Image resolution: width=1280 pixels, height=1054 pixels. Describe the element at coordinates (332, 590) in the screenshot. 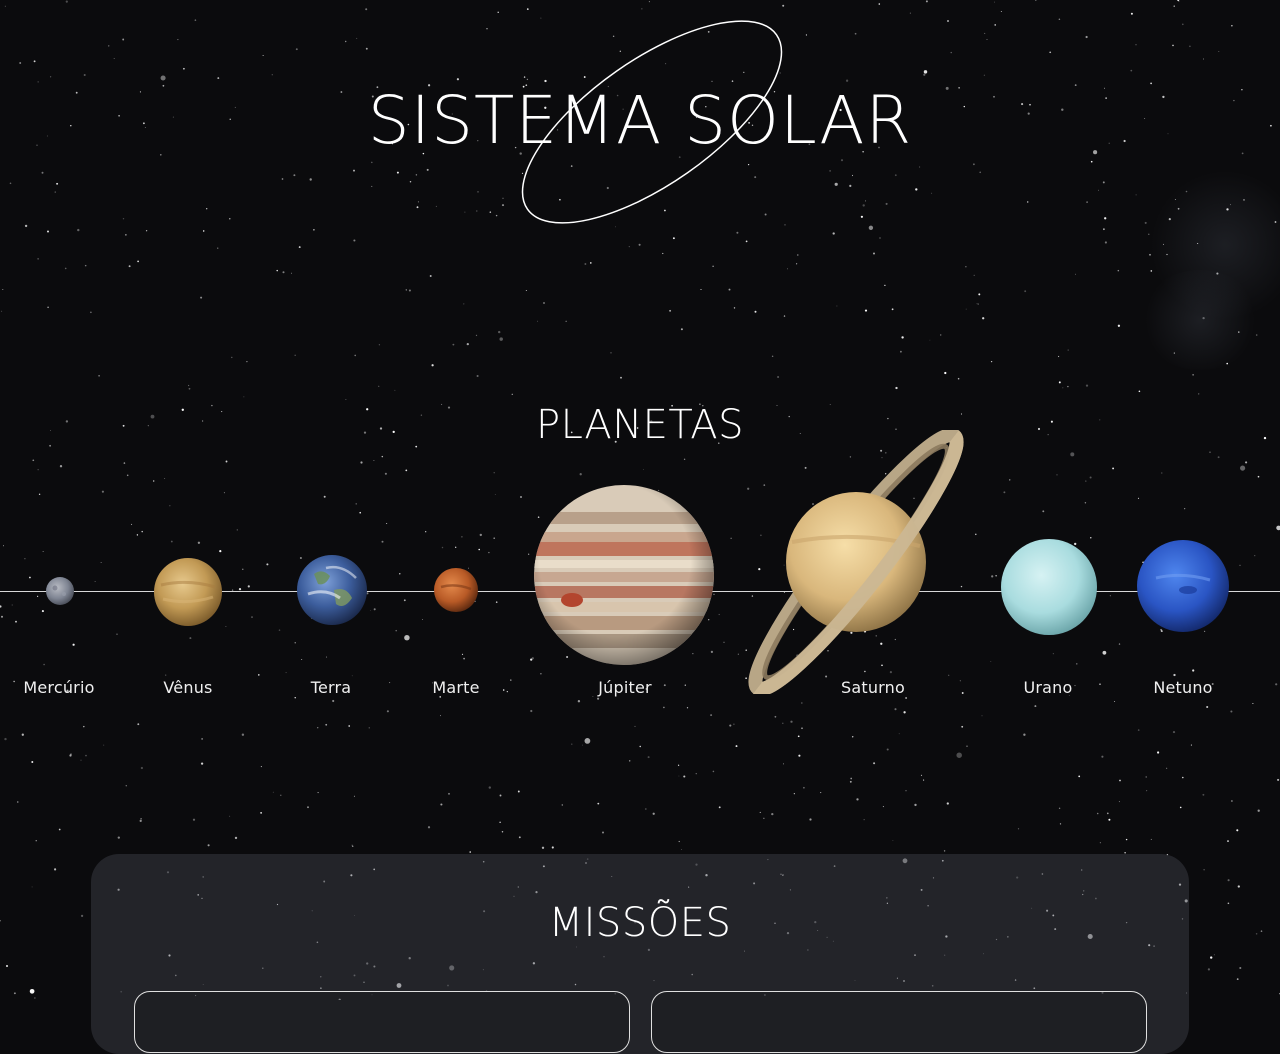

I see `planet-earth` at that location.